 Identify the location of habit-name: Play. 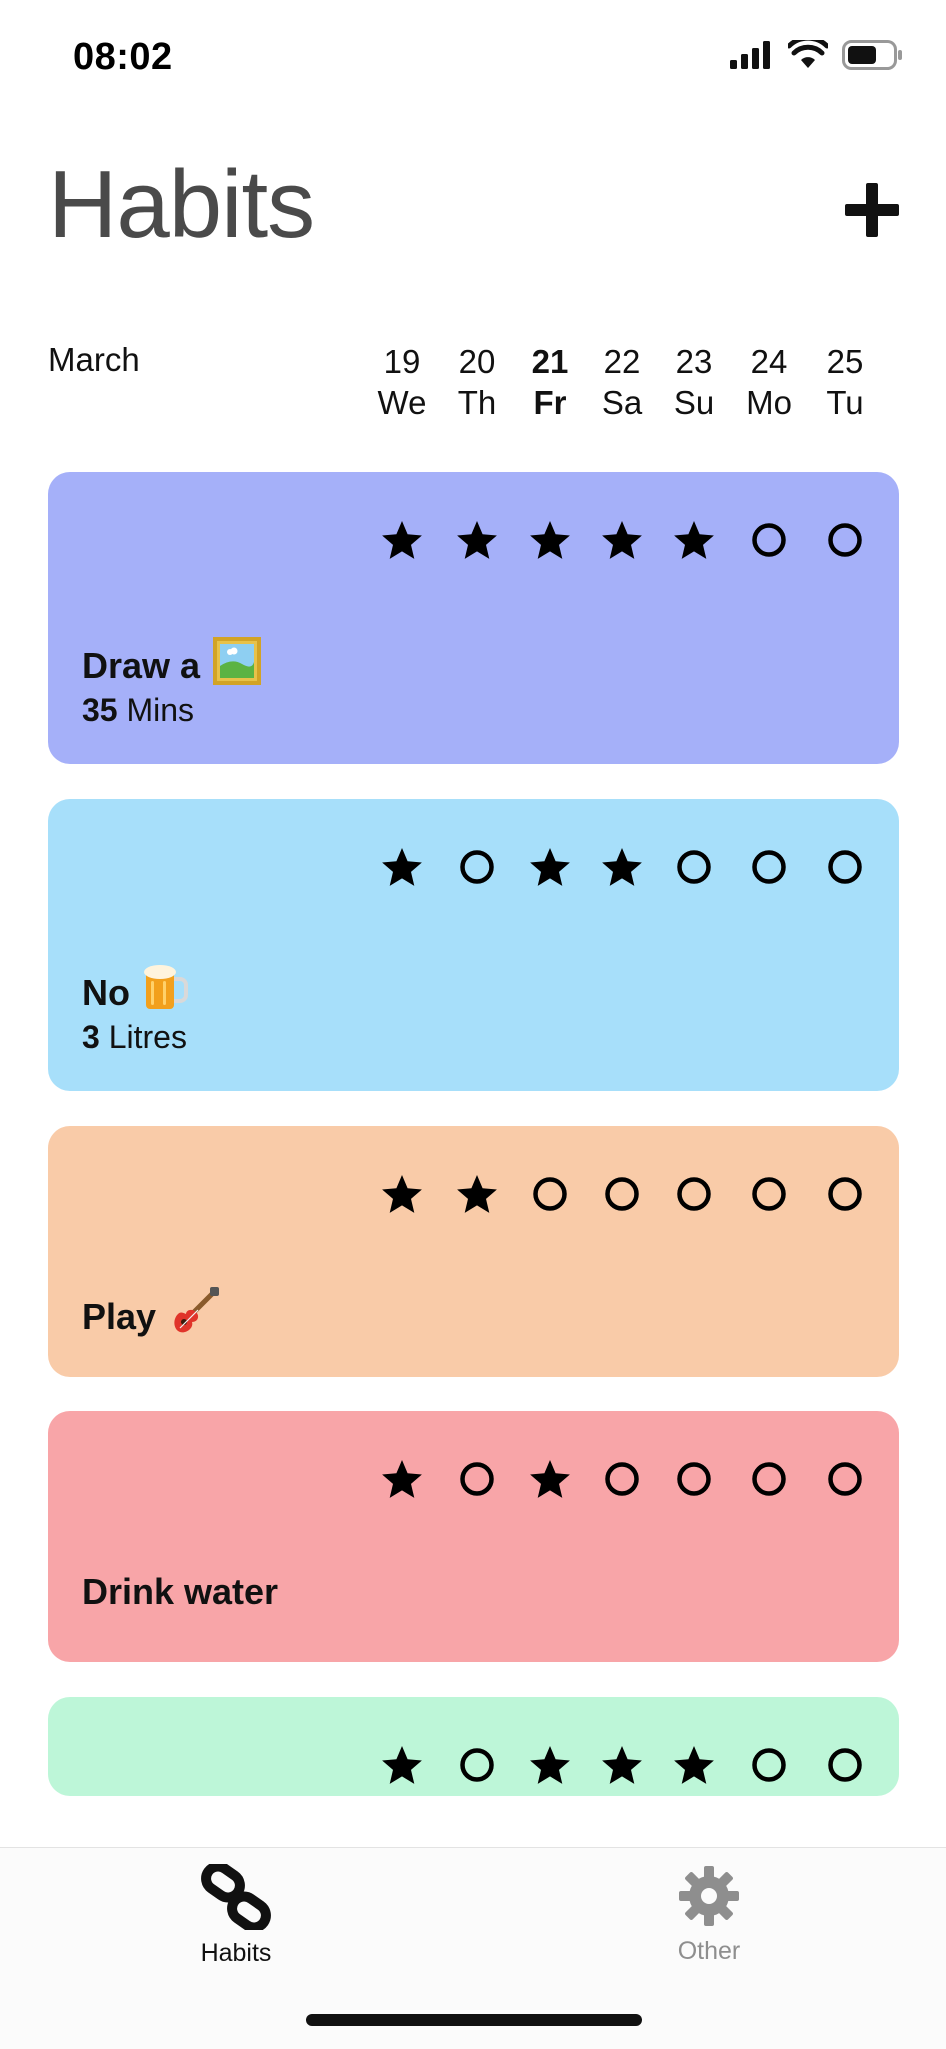
(151, 1316).